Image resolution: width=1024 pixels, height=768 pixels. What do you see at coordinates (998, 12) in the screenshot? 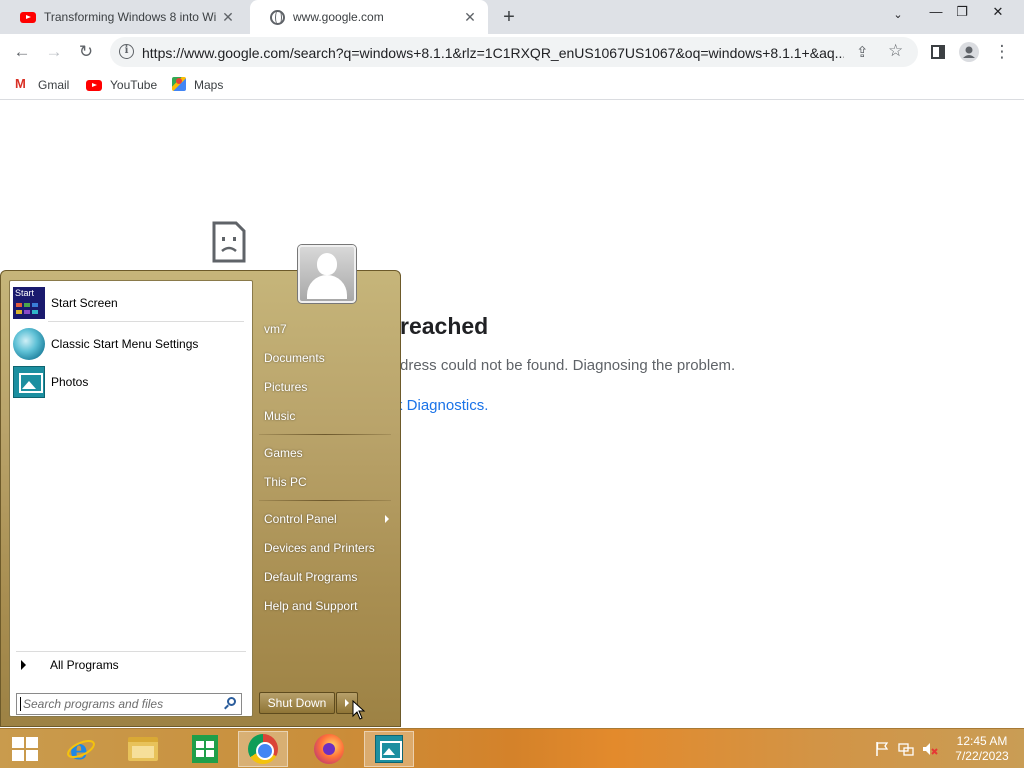
I see `close-window-icon: ✕` at bounding box center [998, 12].